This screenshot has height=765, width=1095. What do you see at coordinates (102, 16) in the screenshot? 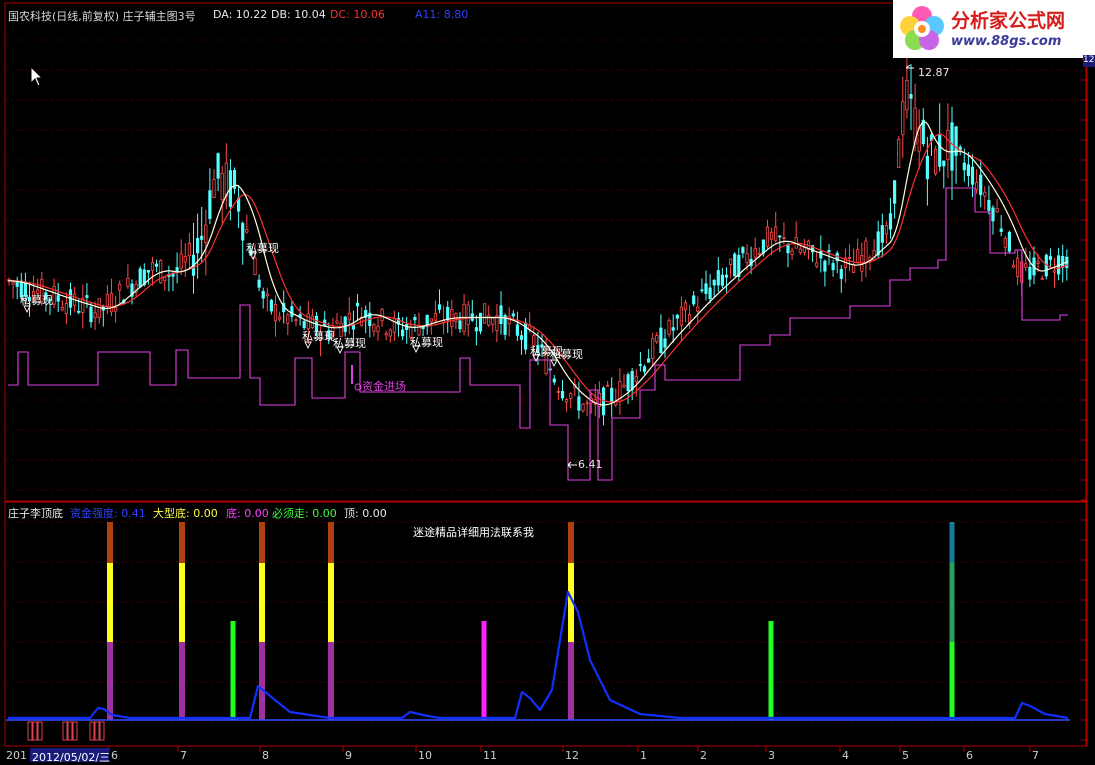
I see `chart-title: 国农科技(日线,前复权) 庄子辅主图3号` at bounding box center [102, 16].